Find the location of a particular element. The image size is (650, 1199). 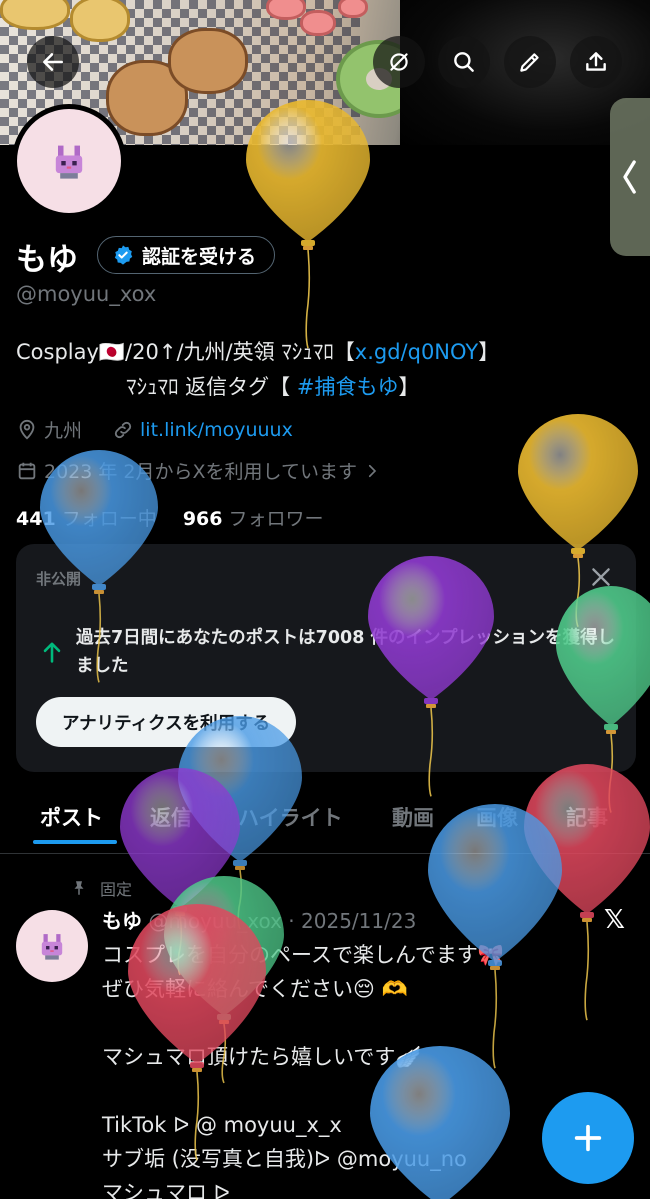

tab-replies: 返信 is located at coordinates (171, 812).